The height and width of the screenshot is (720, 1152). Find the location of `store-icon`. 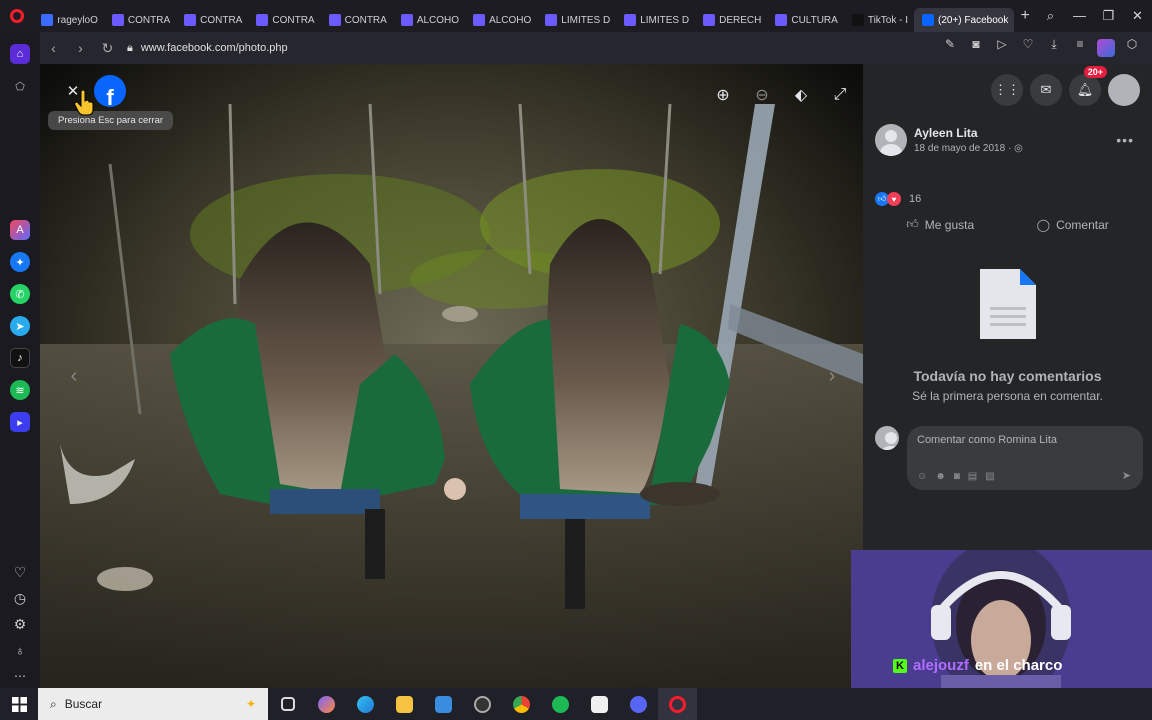

store-icon is located at coordinates (443, 704).